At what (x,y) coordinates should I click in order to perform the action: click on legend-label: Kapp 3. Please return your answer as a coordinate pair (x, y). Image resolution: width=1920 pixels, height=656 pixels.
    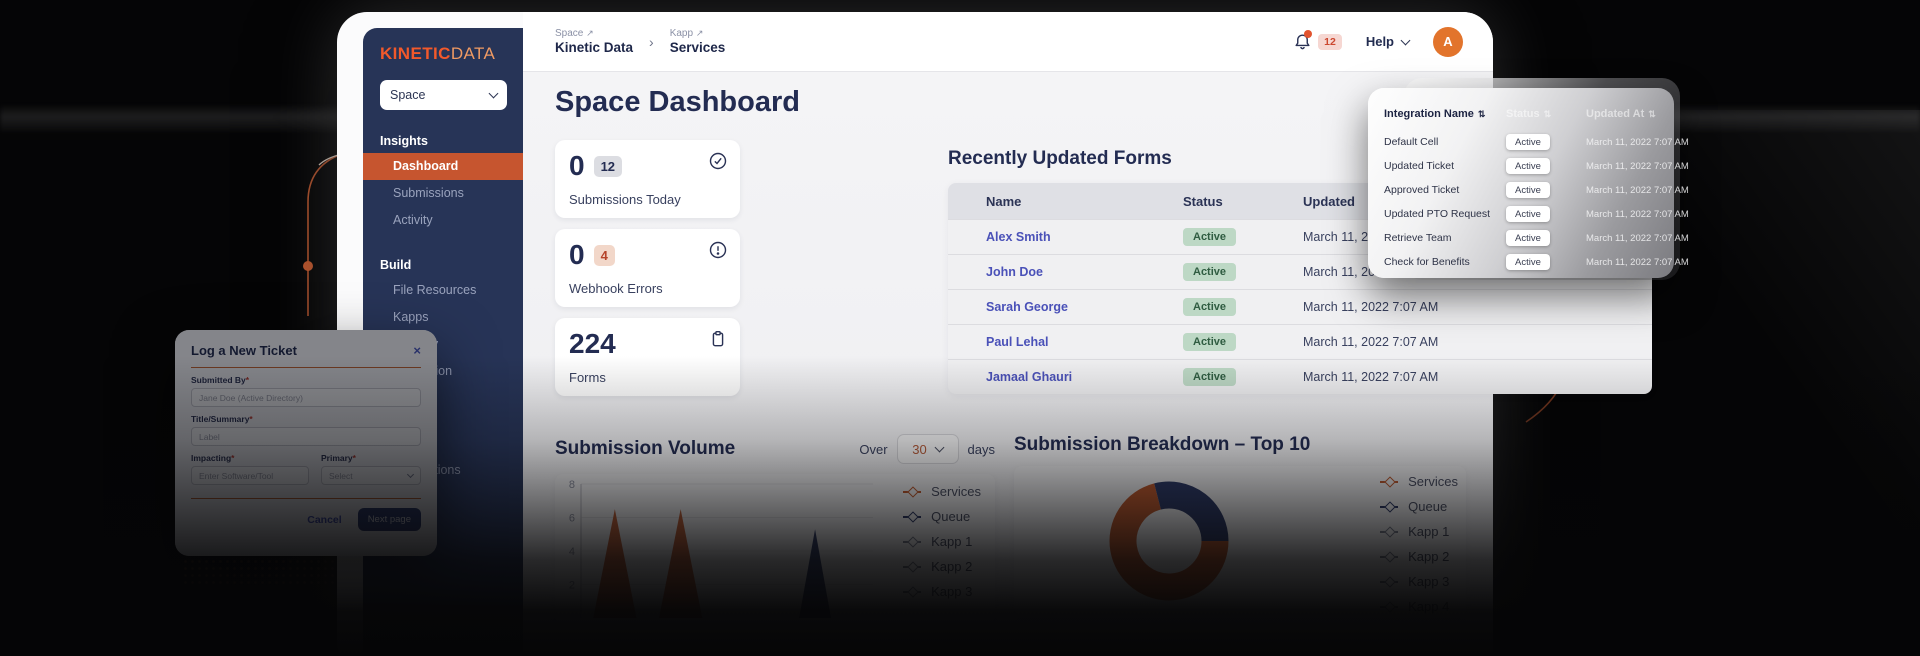
    Looking at the image, I should click on (1429, 581).